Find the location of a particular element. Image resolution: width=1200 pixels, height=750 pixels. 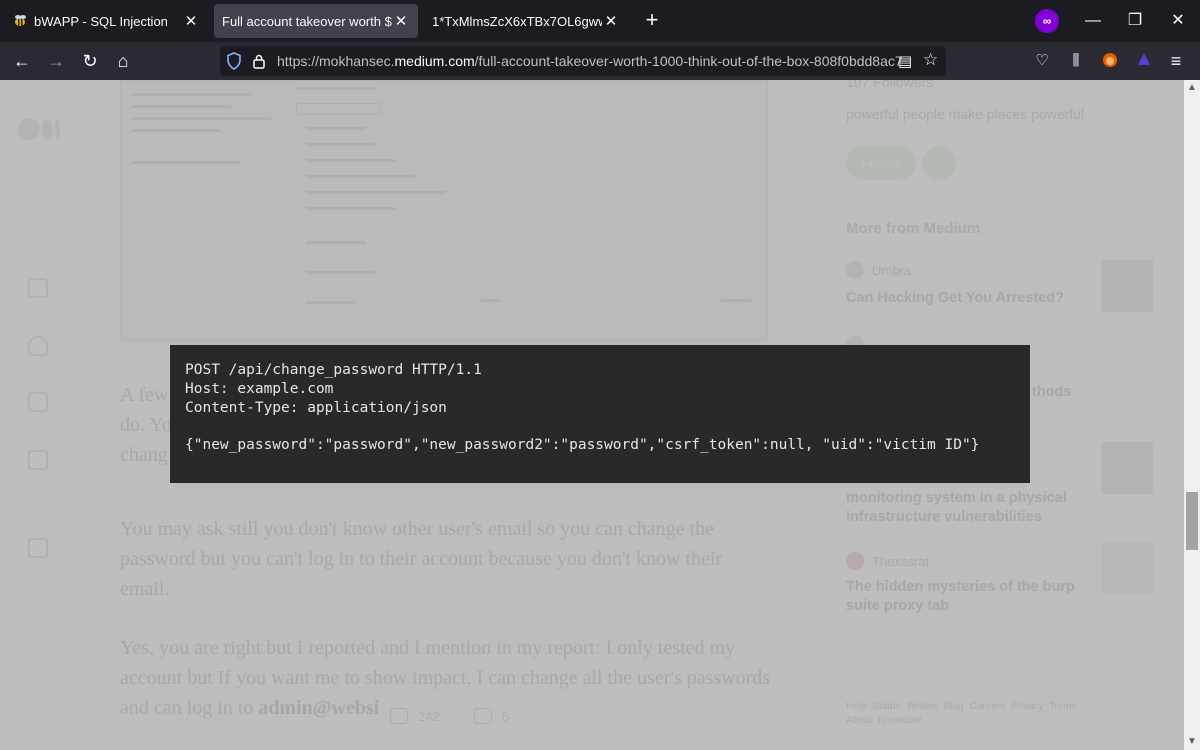

pocket-icon: ♡ is located at coordinates (1042, 61).